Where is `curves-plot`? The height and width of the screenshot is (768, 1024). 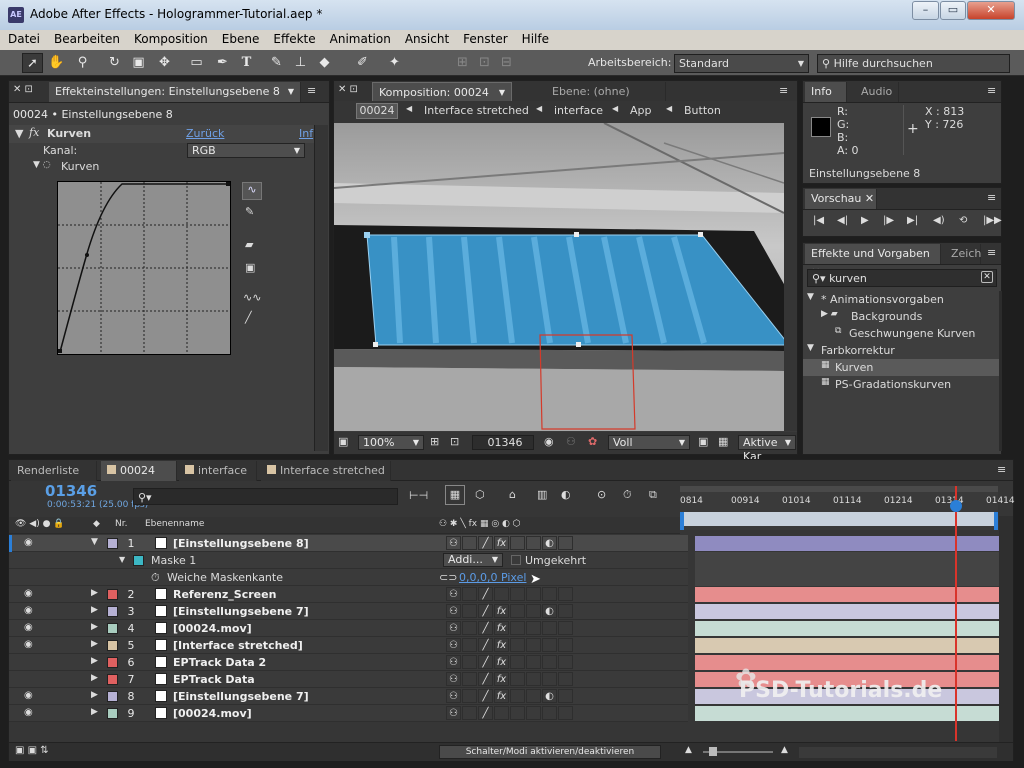
curves-plot is located at coordinates (144, 268).